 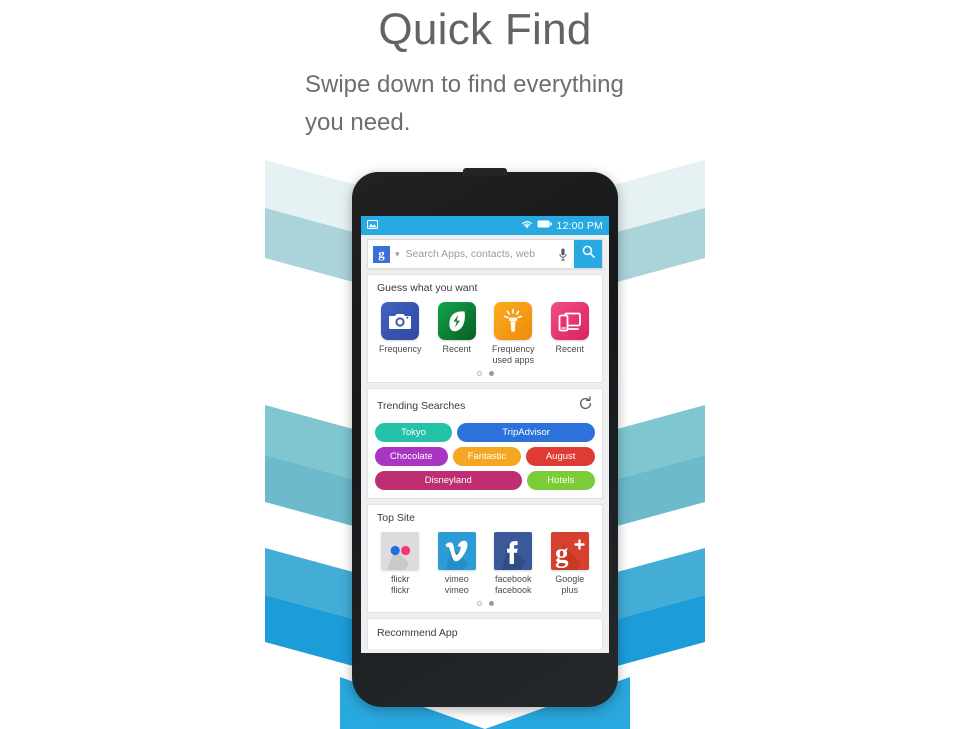 I want to click on trending-pill-hotels: Hotels, so click(x=560, y=480).